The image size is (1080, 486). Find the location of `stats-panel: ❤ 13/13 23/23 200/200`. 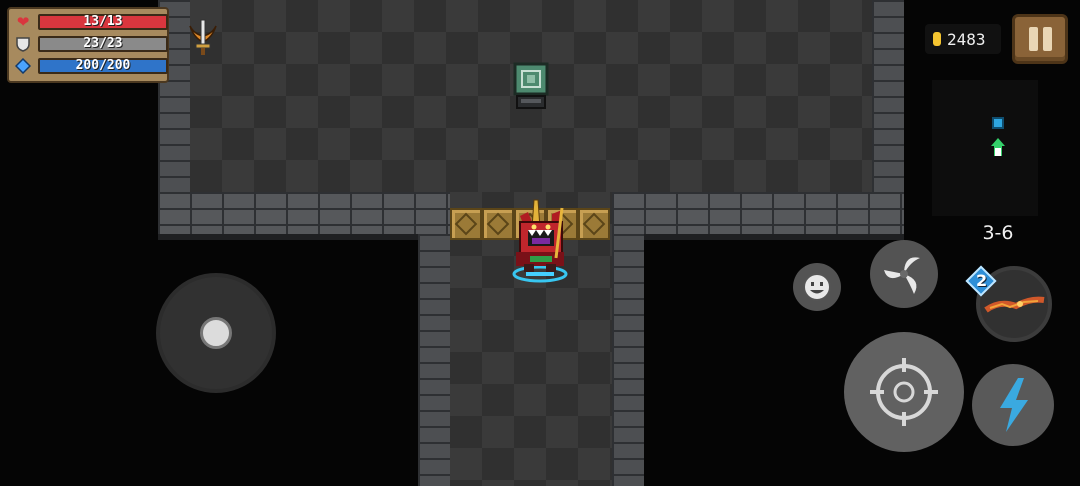

stats-panel: ❤ 13/13 23/23 200/200 is located at coordinates (88, 45).